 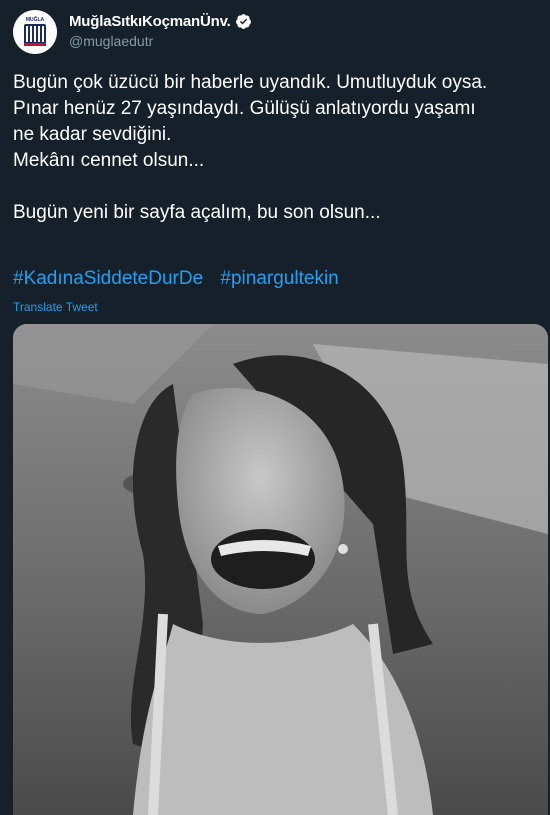 I want to click on translate-tweet-link: Translate Tweet, so click(x=55, y=307).